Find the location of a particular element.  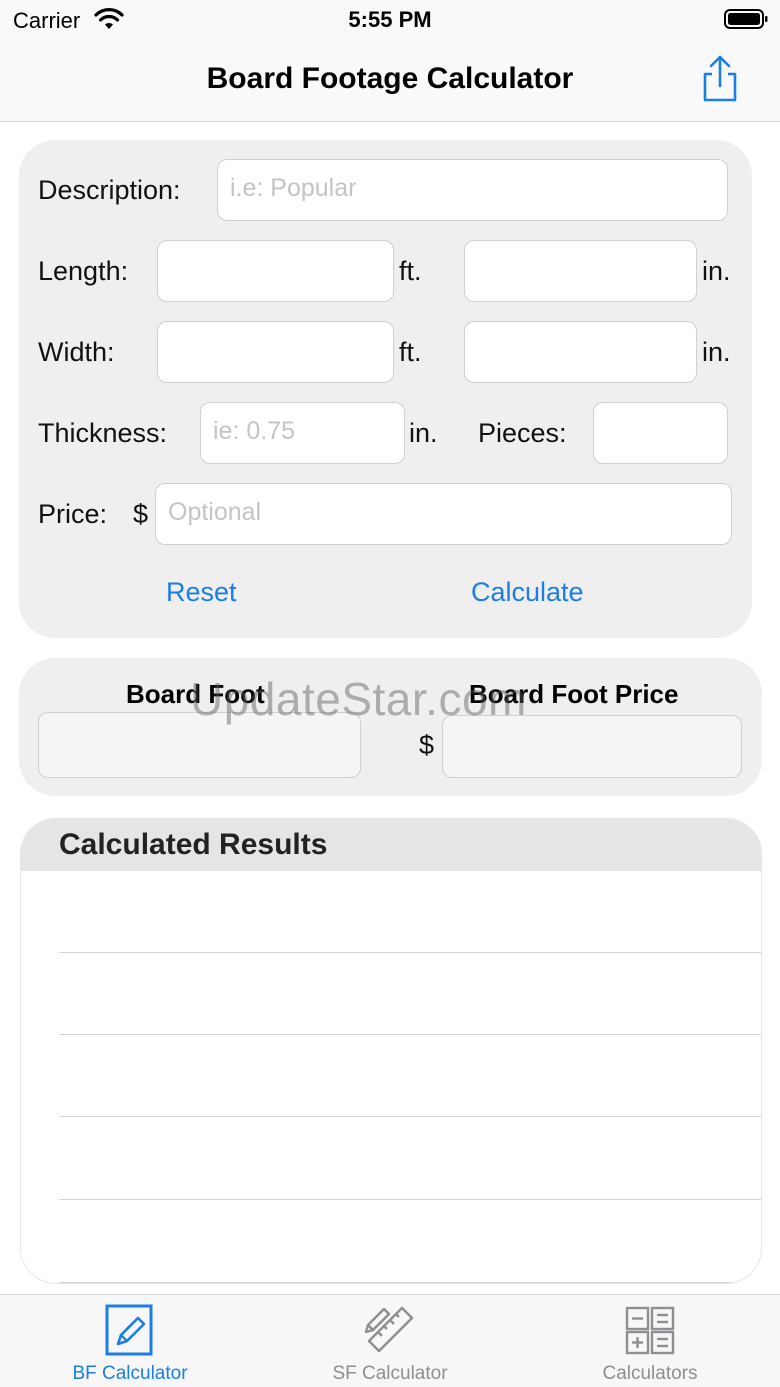

thickness-label: Thickness: is located at coordinates (103, 433).